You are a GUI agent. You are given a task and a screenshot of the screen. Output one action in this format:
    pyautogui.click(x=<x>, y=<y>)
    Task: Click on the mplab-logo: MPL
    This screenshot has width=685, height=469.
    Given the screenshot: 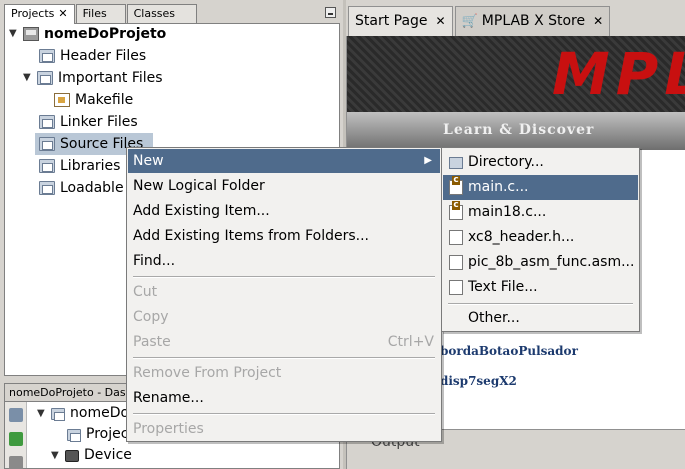 What is the action you would take?
    pyautogui.click(x=618, y=74)
    